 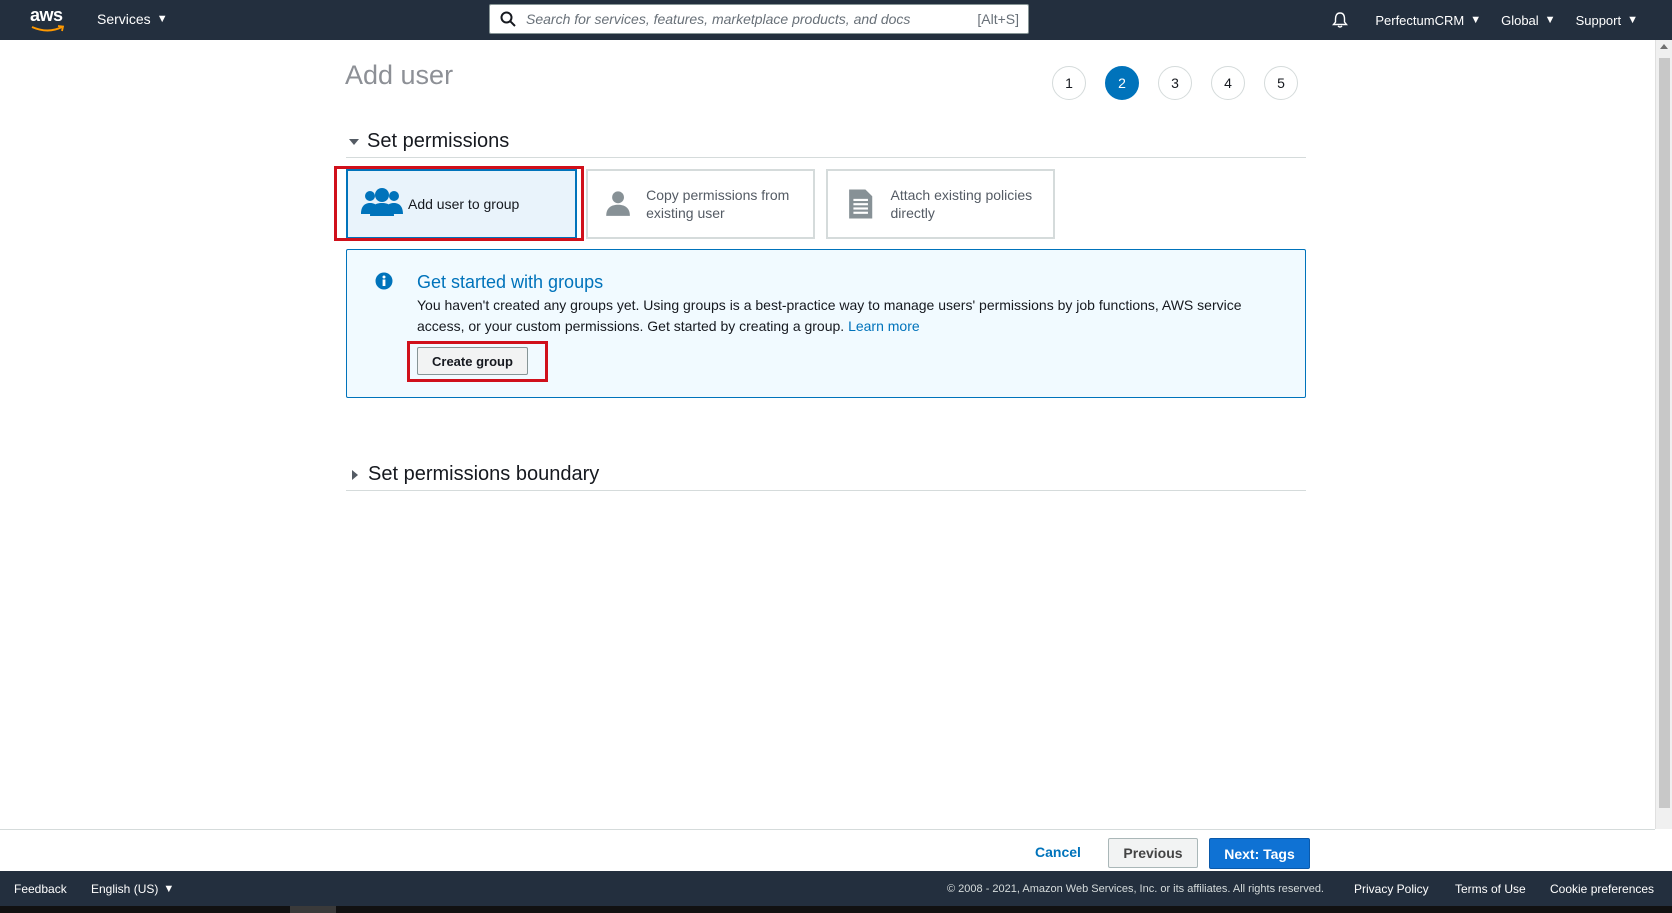 I want to click on region-label: Global, so click(x=1520, y=20).